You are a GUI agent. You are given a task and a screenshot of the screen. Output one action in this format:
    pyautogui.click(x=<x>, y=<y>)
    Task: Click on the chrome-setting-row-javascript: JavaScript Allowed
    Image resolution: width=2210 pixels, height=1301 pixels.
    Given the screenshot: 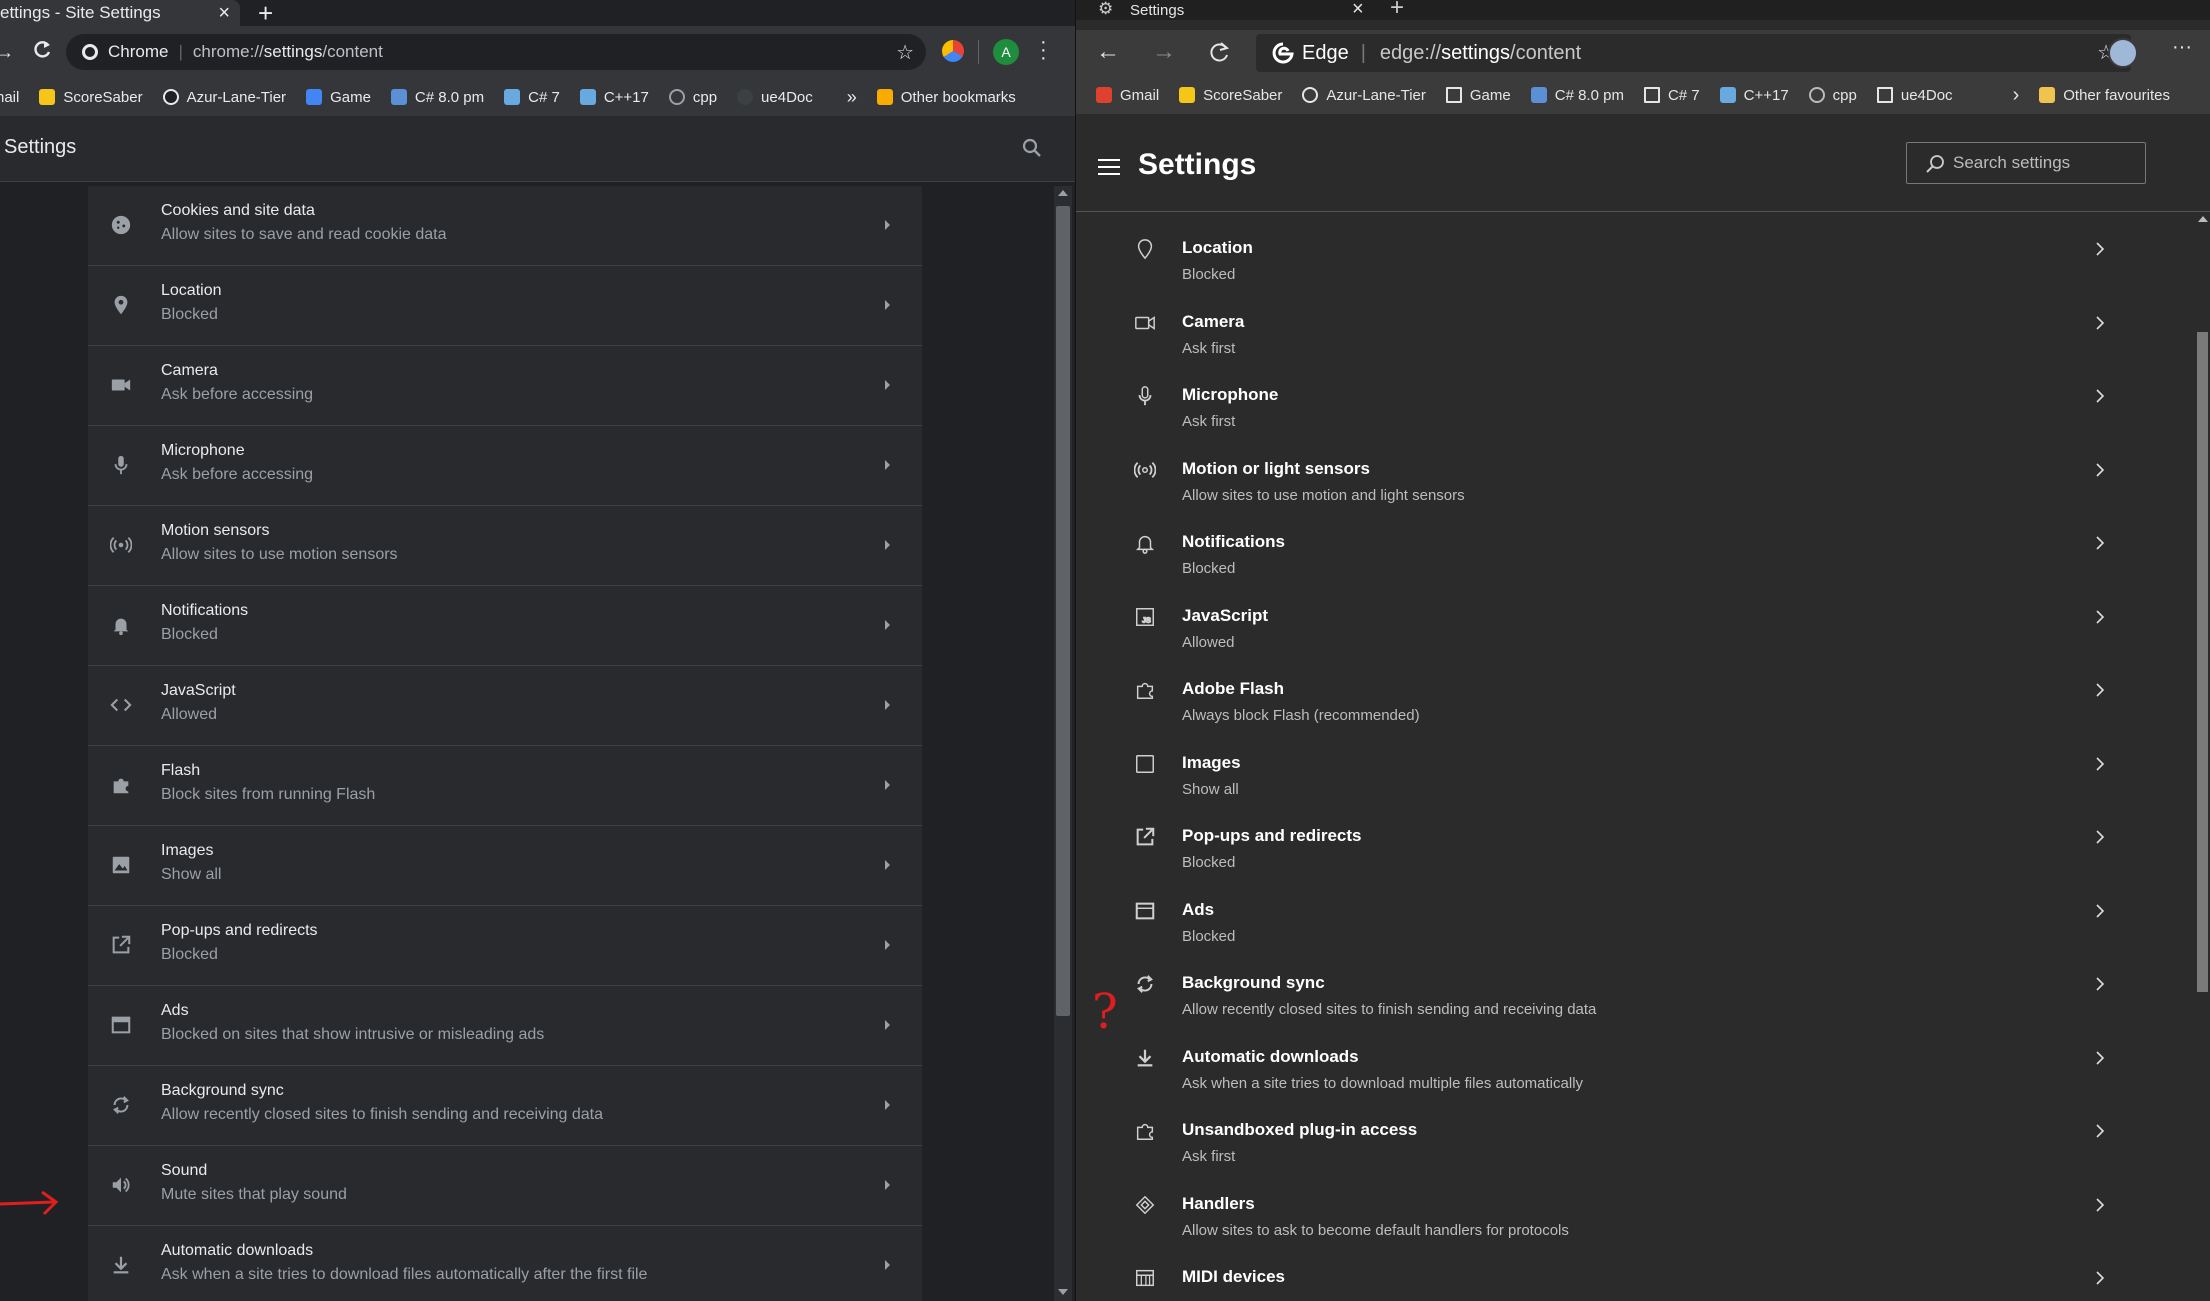 What is the action you would take?
    pyautogui.click(x=505, y=706)
    